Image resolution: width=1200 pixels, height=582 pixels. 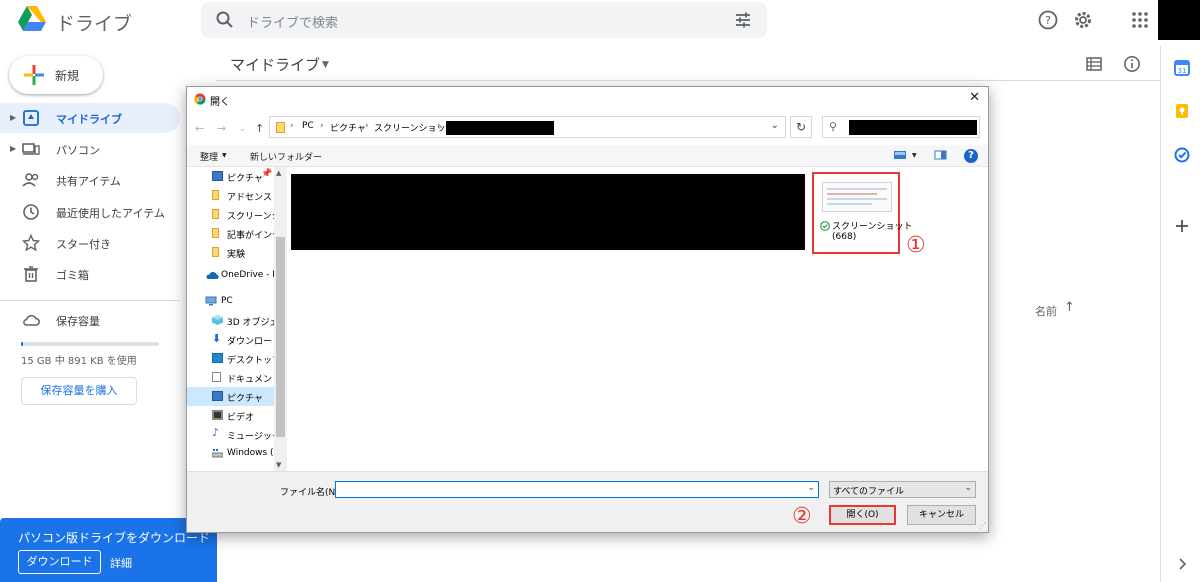 What do you see at coordinates (90, 212) in the screenshot?
I see `sidebar-item-recent: 最近使用したアイテム` at bounding box center [90, 212].